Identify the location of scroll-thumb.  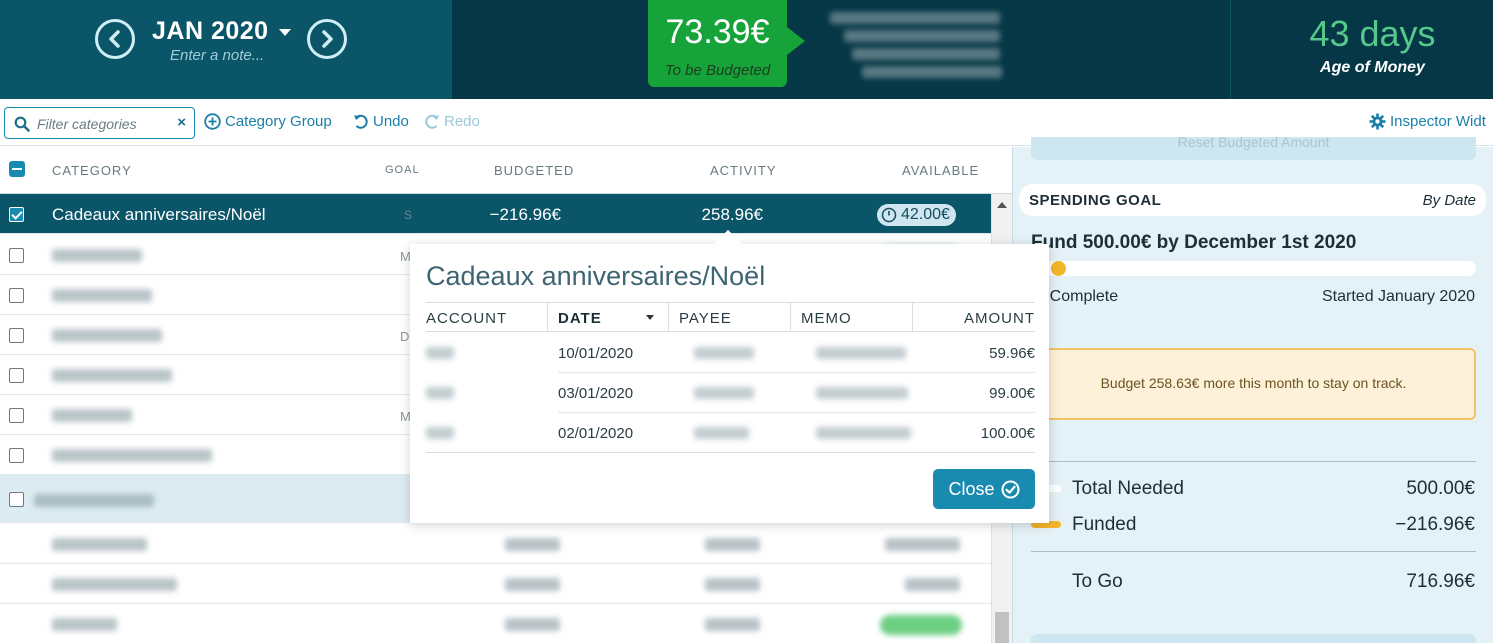
(1002, 627).